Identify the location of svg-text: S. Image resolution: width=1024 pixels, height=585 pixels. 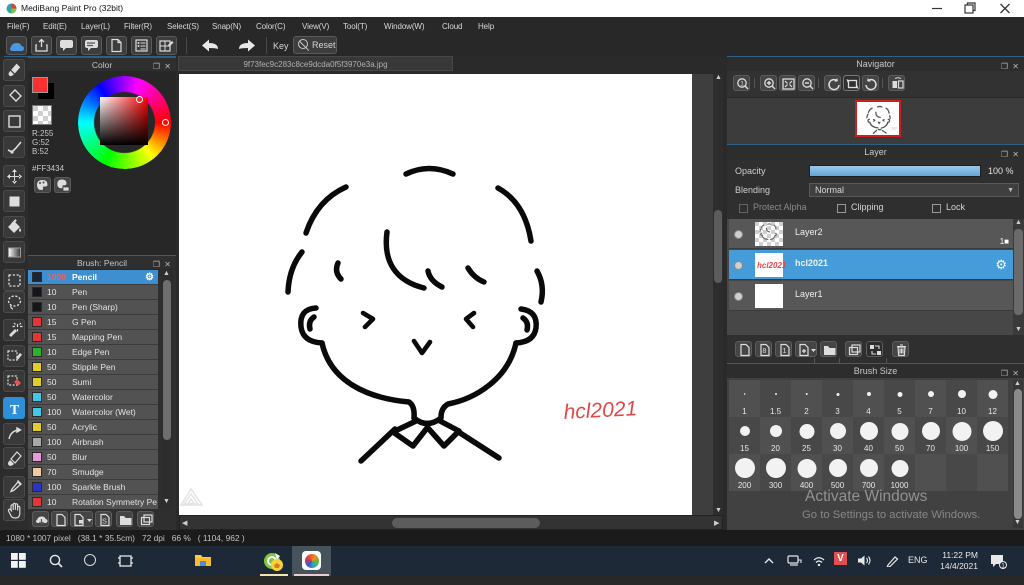
(104, 521).